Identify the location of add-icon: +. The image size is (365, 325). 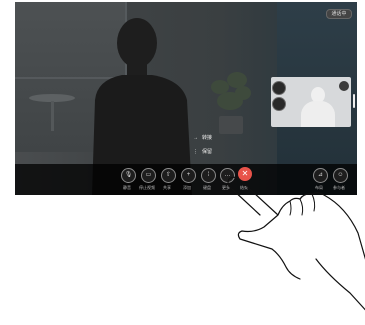
(188, 175).